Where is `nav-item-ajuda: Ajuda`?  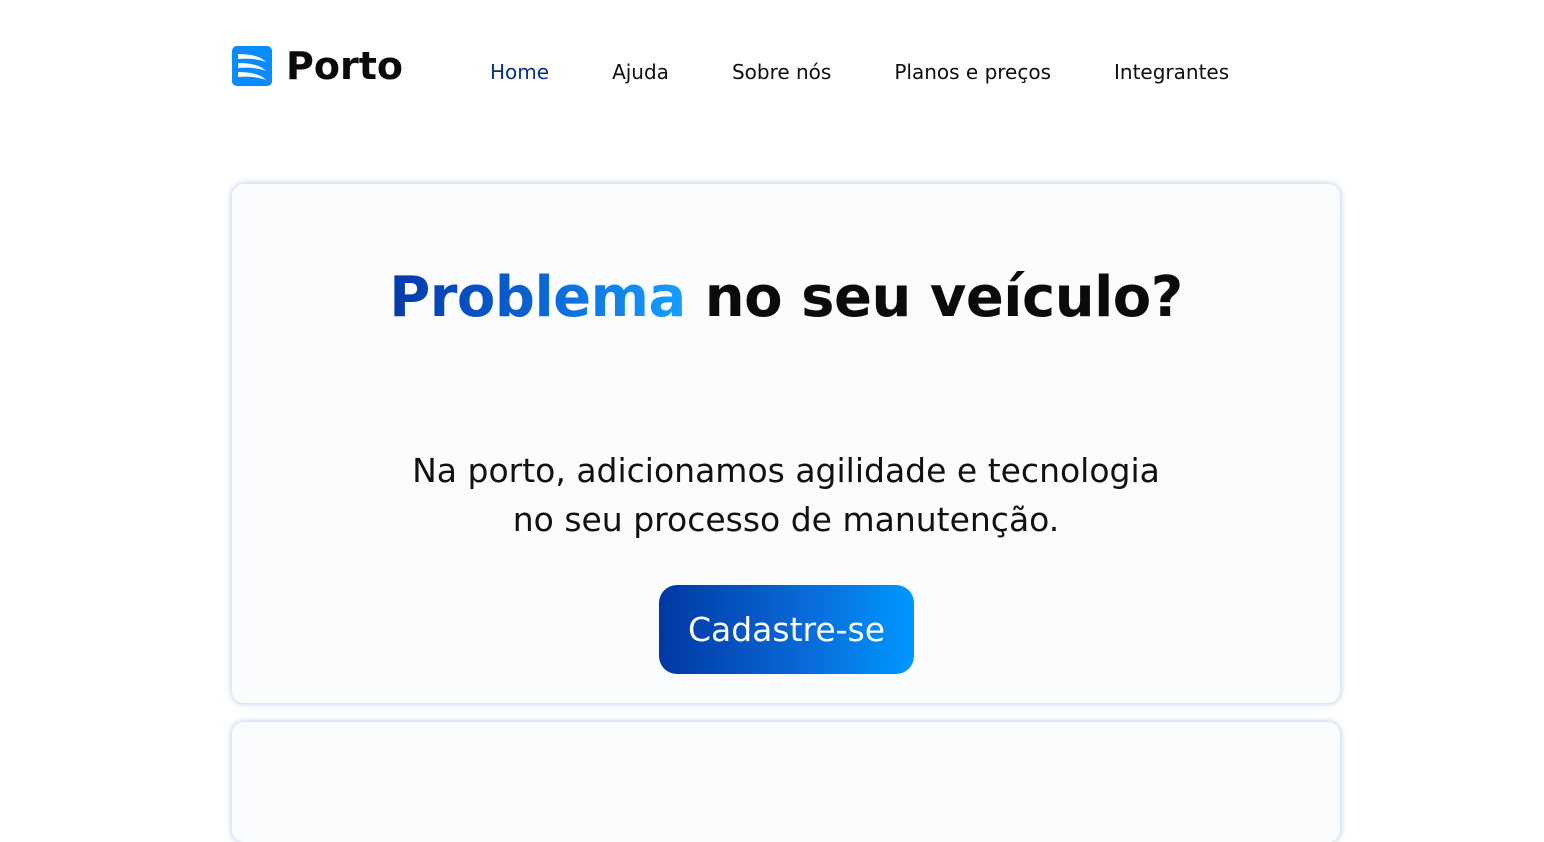
nav-item-ajuda: Ajuda is located at coordinates (640, 72).